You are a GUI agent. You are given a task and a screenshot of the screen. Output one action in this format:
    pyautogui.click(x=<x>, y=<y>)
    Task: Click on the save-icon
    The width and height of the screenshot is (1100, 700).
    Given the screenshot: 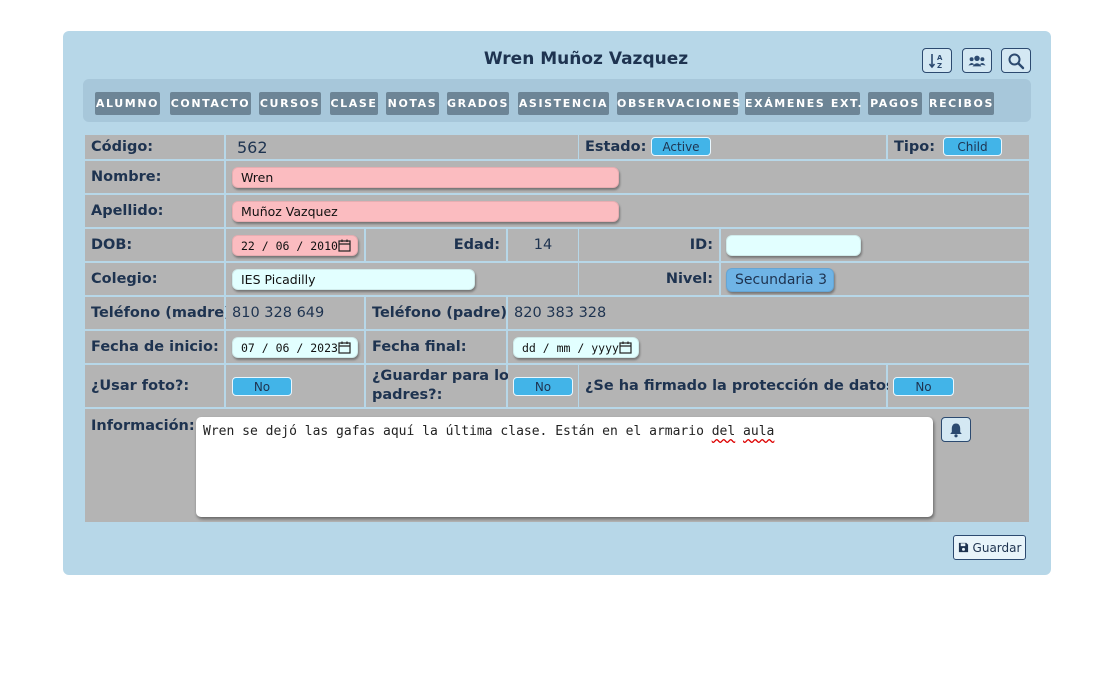 What is the action you would take?
    pyautogui.click(x=963, y=547)
    